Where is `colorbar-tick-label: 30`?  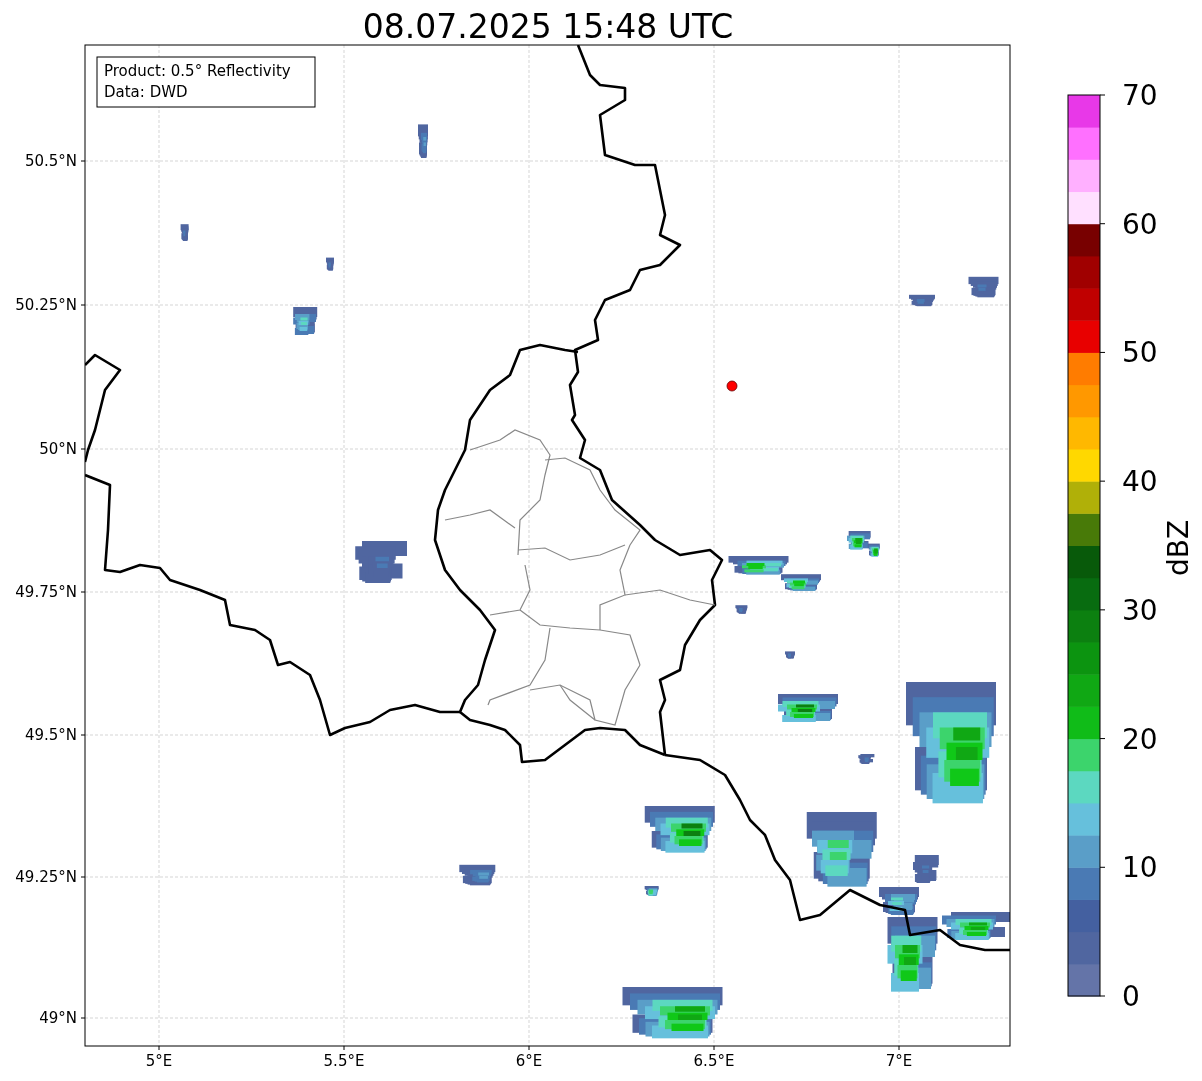
colorbar-tick-label: 30 is located at coordinates (1140, 610).